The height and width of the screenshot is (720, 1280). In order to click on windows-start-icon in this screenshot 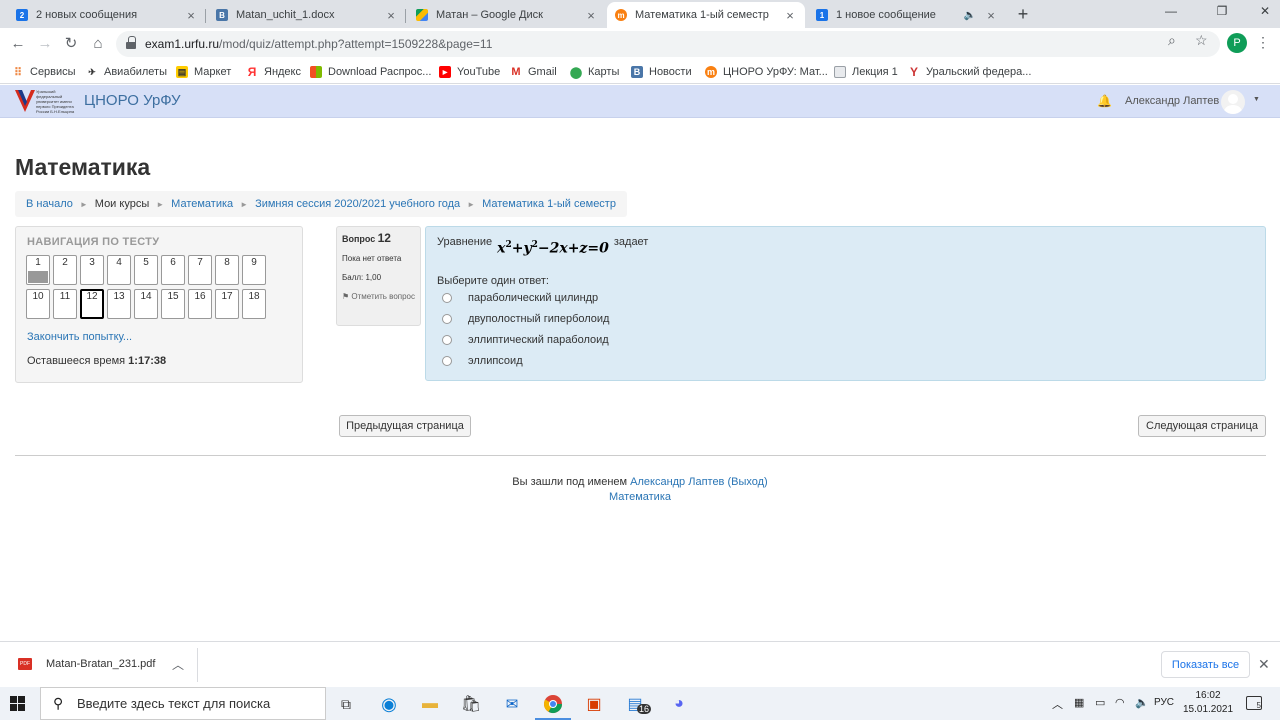, I will do `click(17, 703)`.